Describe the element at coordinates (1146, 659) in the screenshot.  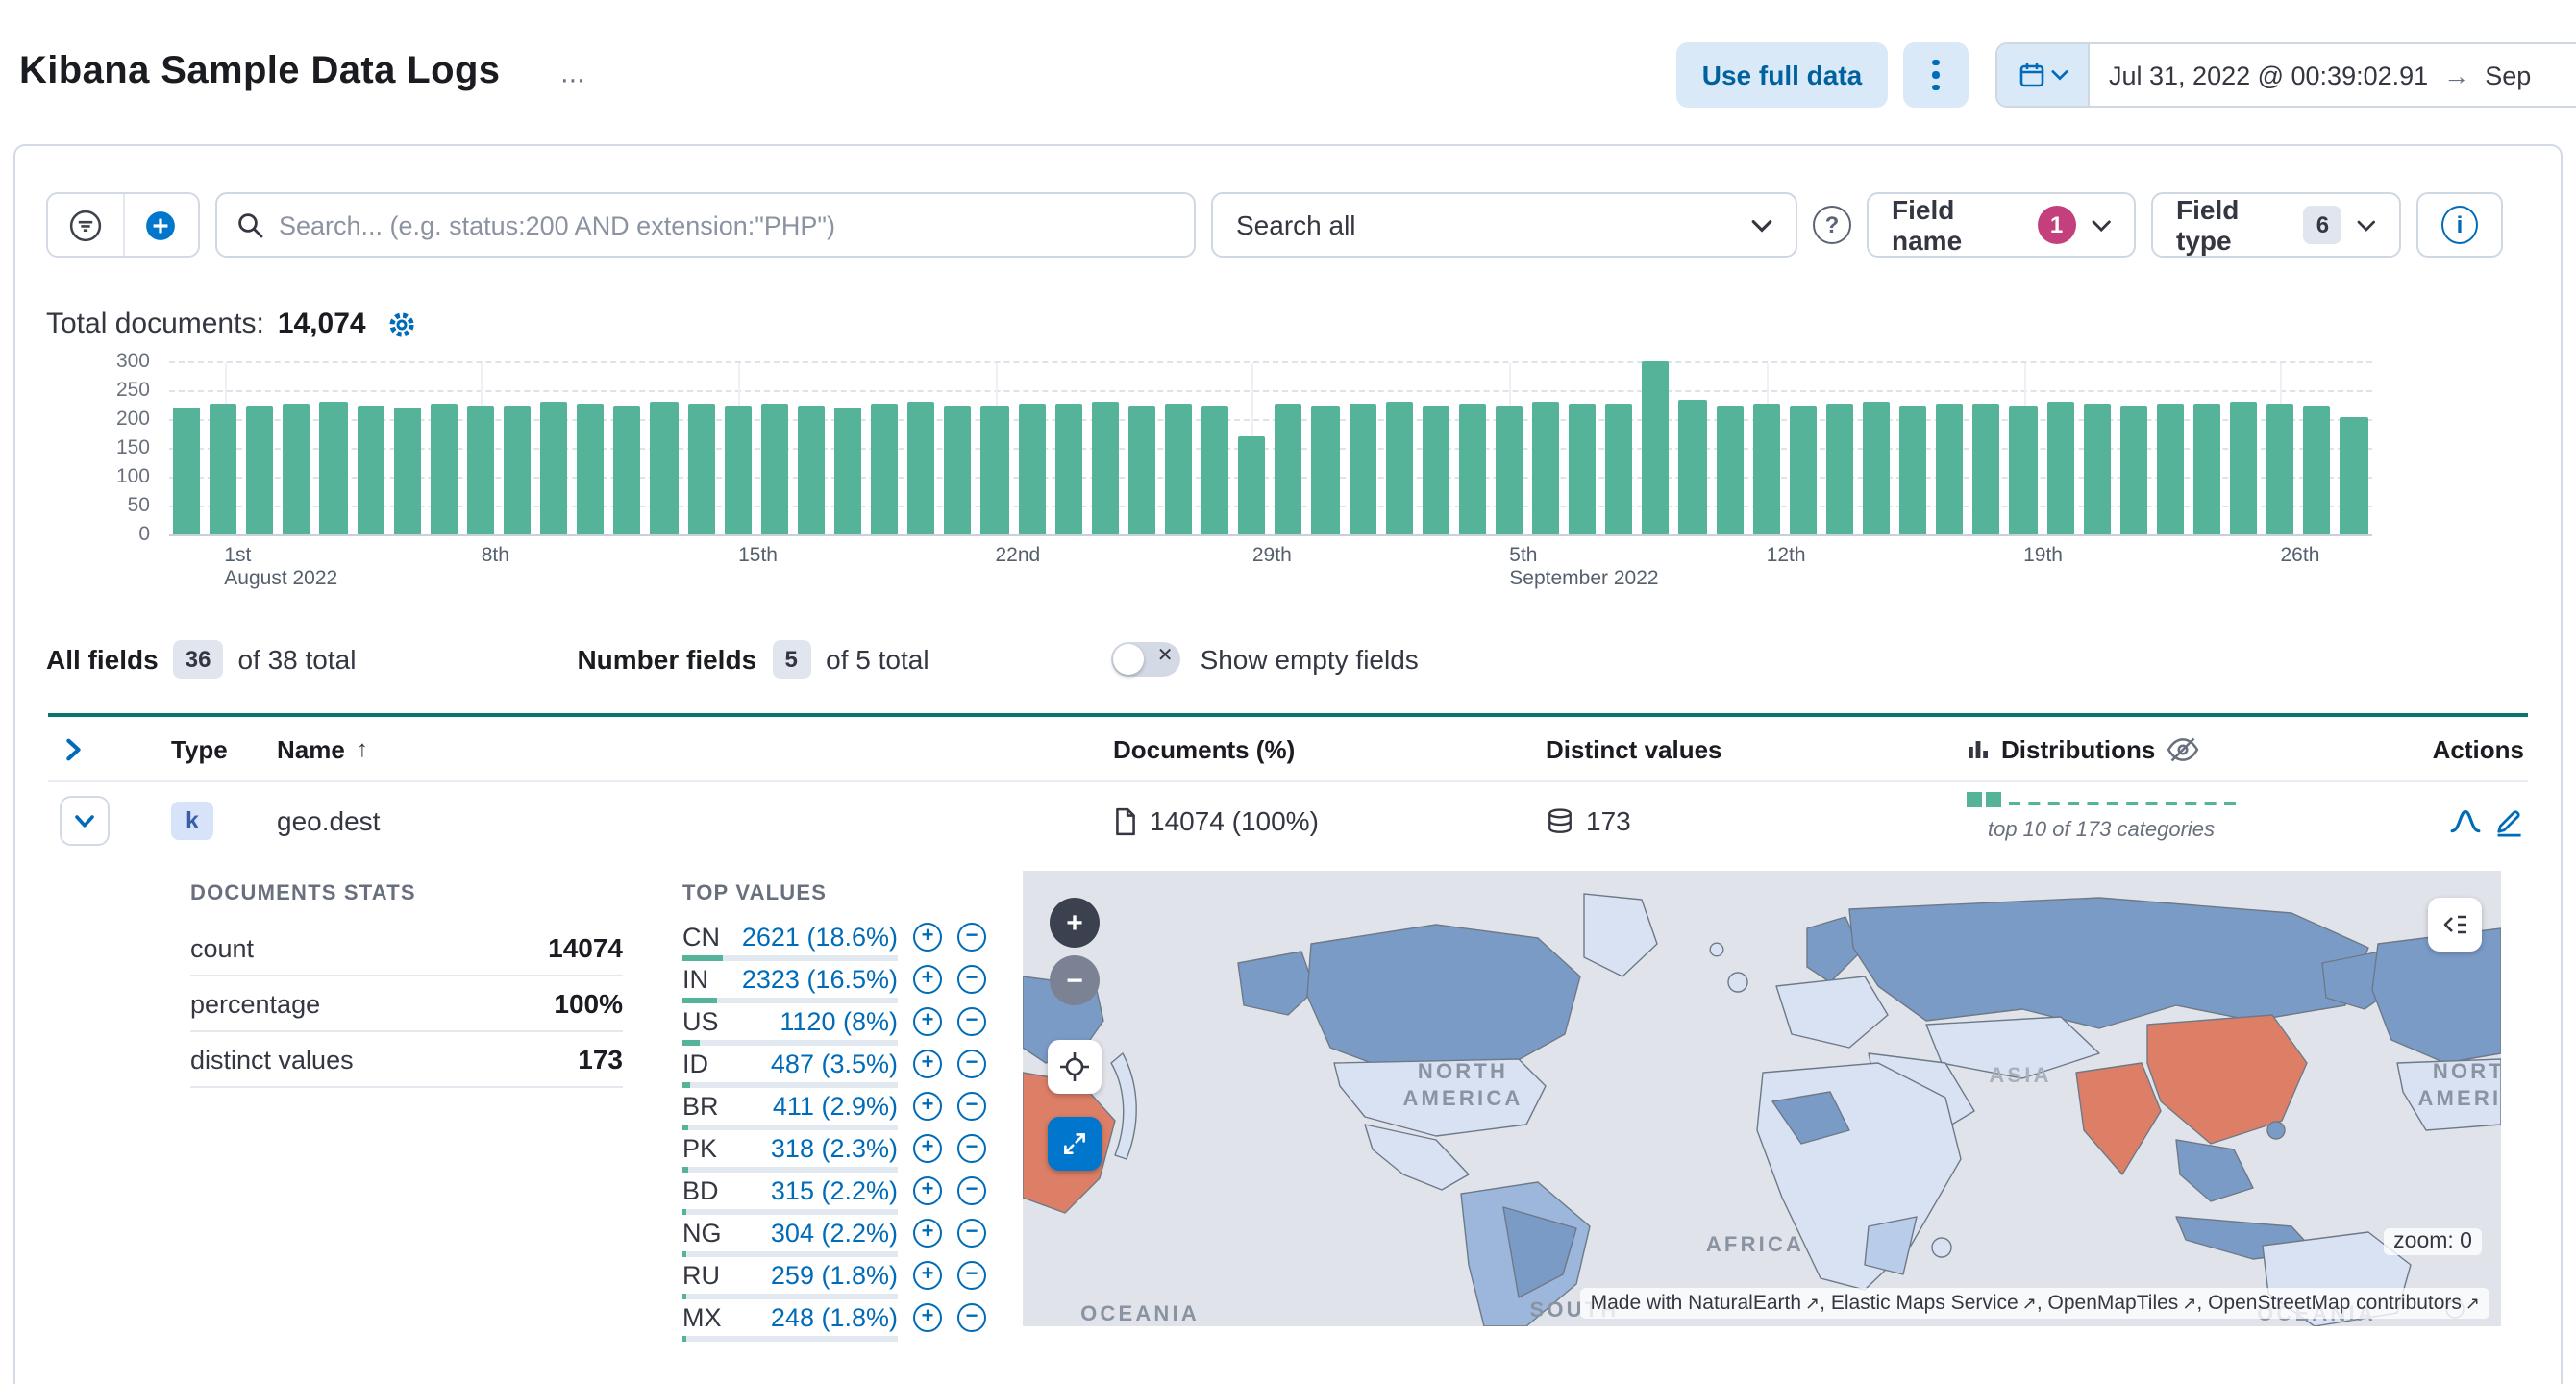
I see `toggle-switch: ✕` at that location.